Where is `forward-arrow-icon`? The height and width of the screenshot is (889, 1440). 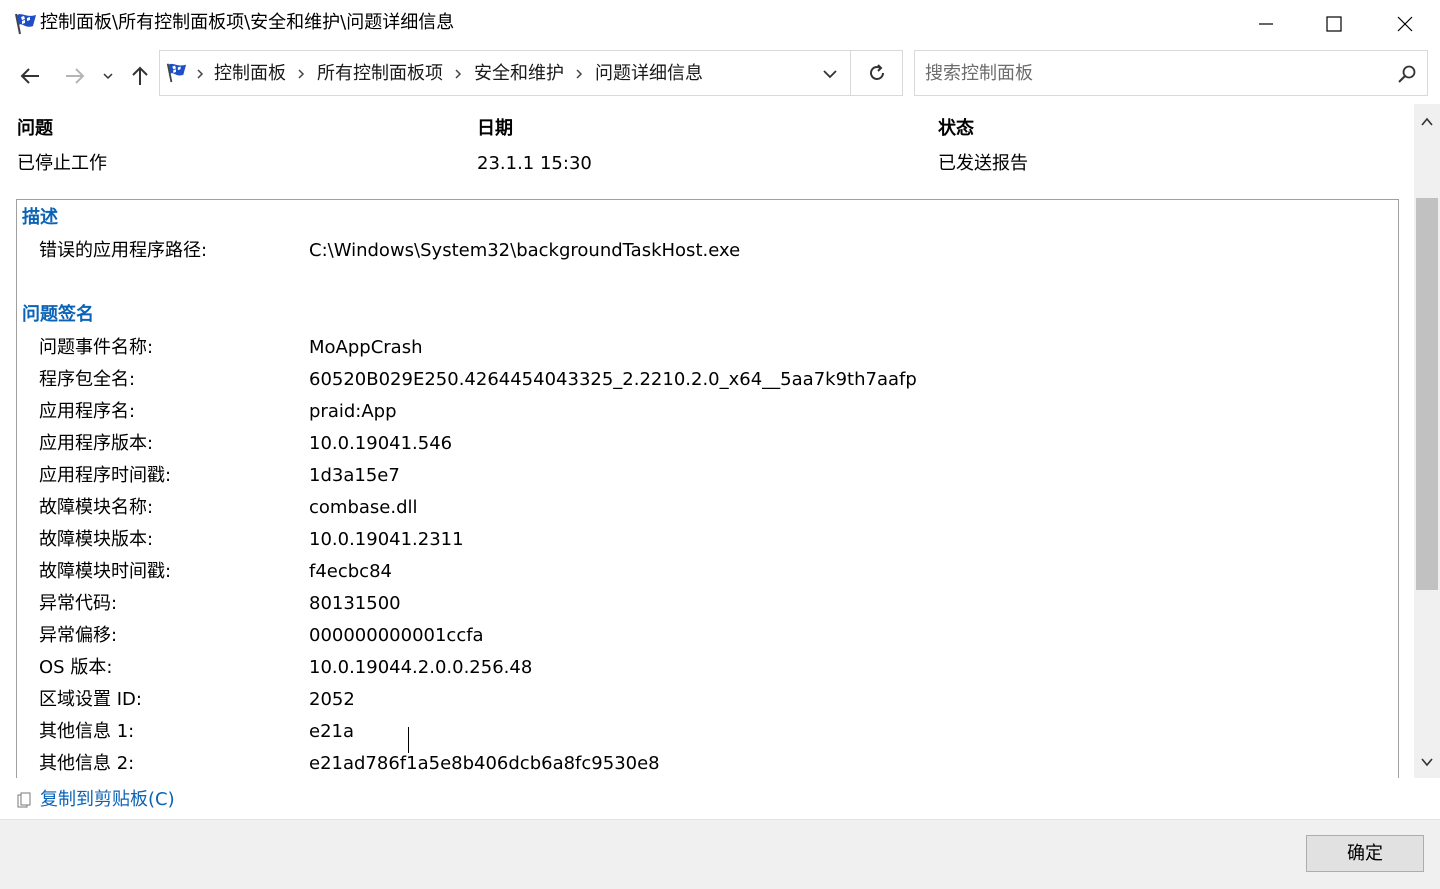
forward-arrow-icon is located at coordinates (75, 76).